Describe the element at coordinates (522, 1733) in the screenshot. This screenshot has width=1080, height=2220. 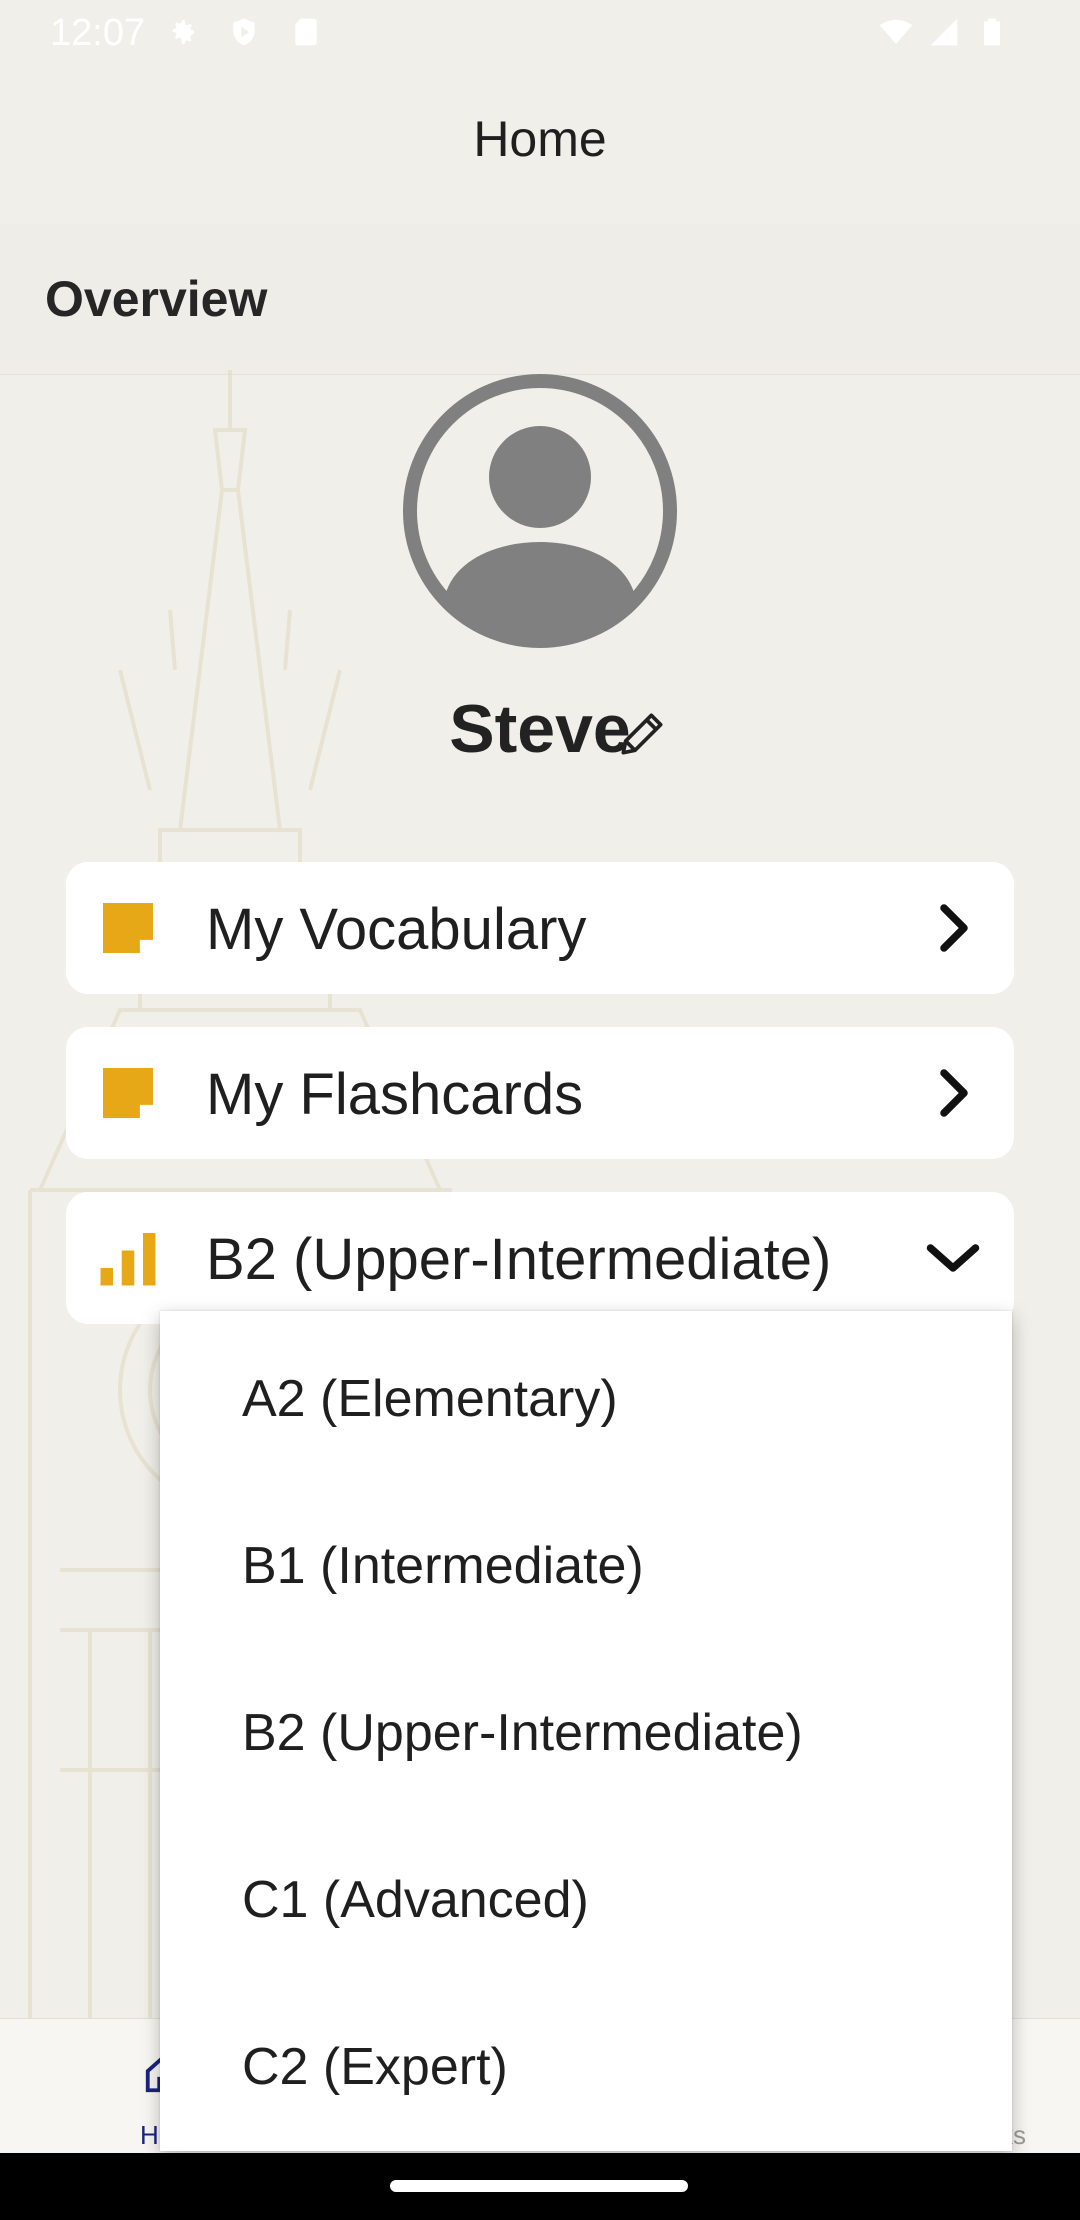
I see `level-option-b2: B2 (Upper-Intermediate)` at that location.